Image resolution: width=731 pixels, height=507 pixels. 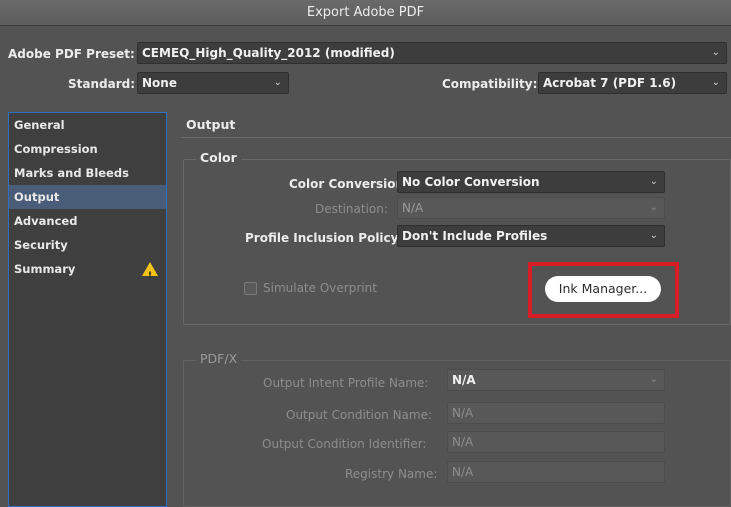 I want to click on output-condition-identifier-field: N/A, so click(x=556, y=442).